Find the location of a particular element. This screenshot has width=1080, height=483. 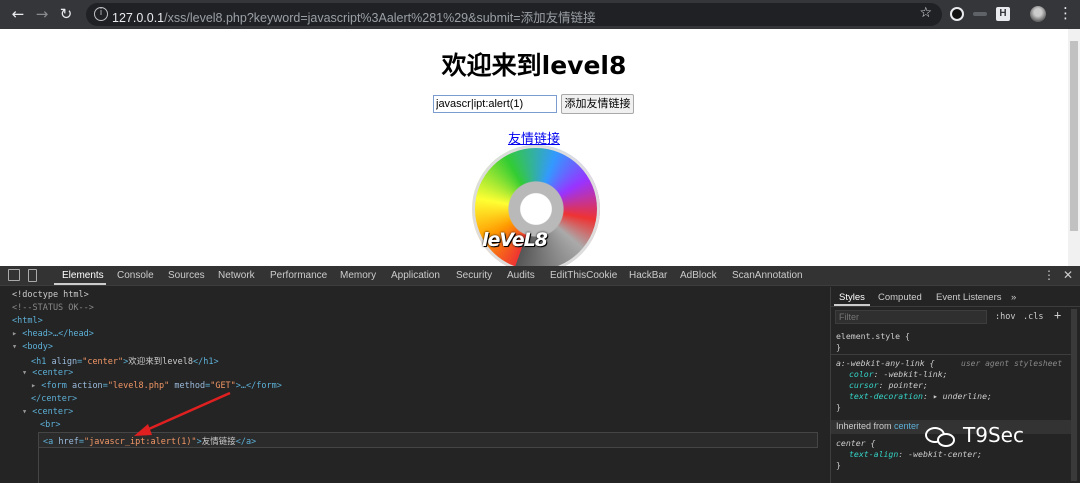

new-style-rule-icon: + is located at coordinates (1057, 315).